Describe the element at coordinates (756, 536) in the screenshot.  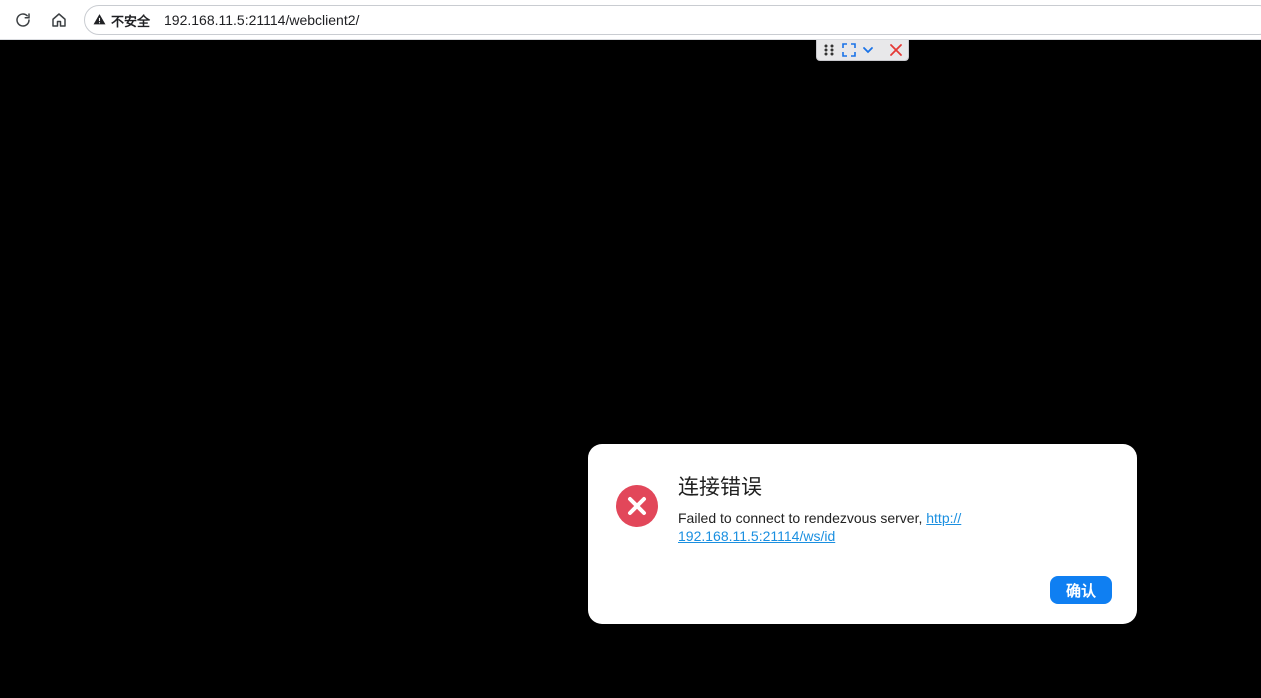
I see `link-line-2: 192.168.11.5:21114/ws/id` at that location.